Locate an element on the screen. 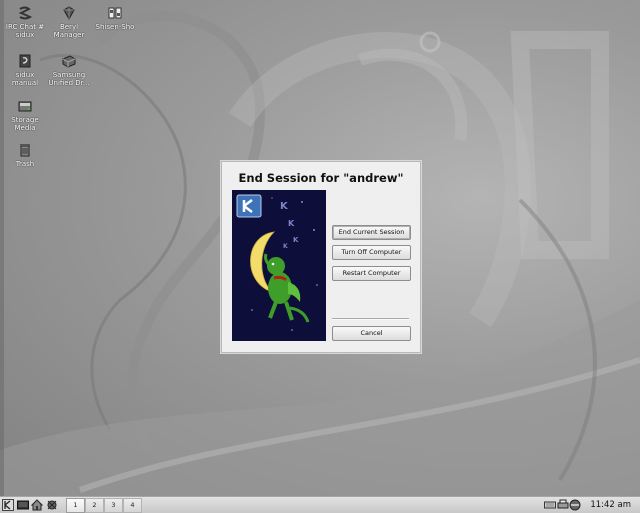  terminal-icon is located at coordinates (23, 505).